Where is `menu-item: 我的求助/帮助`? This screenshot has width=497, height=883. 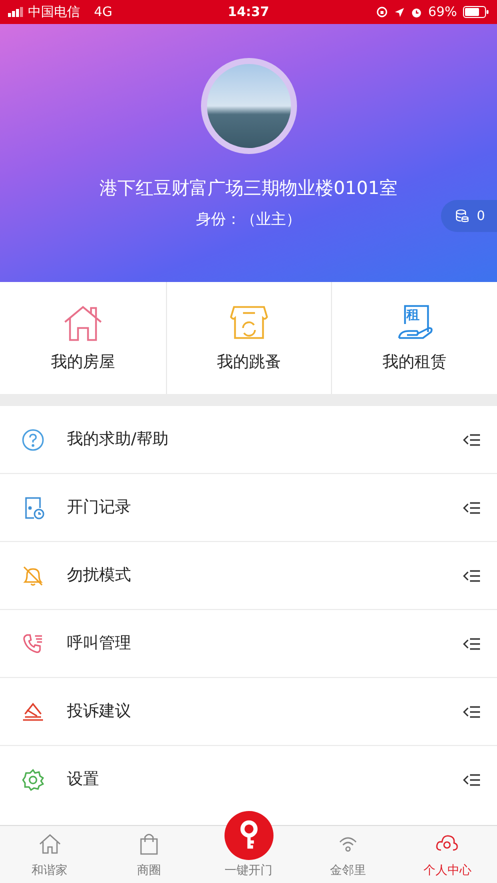
menu-item: 我的求助/帮助 is located at coordinates (248, 440).